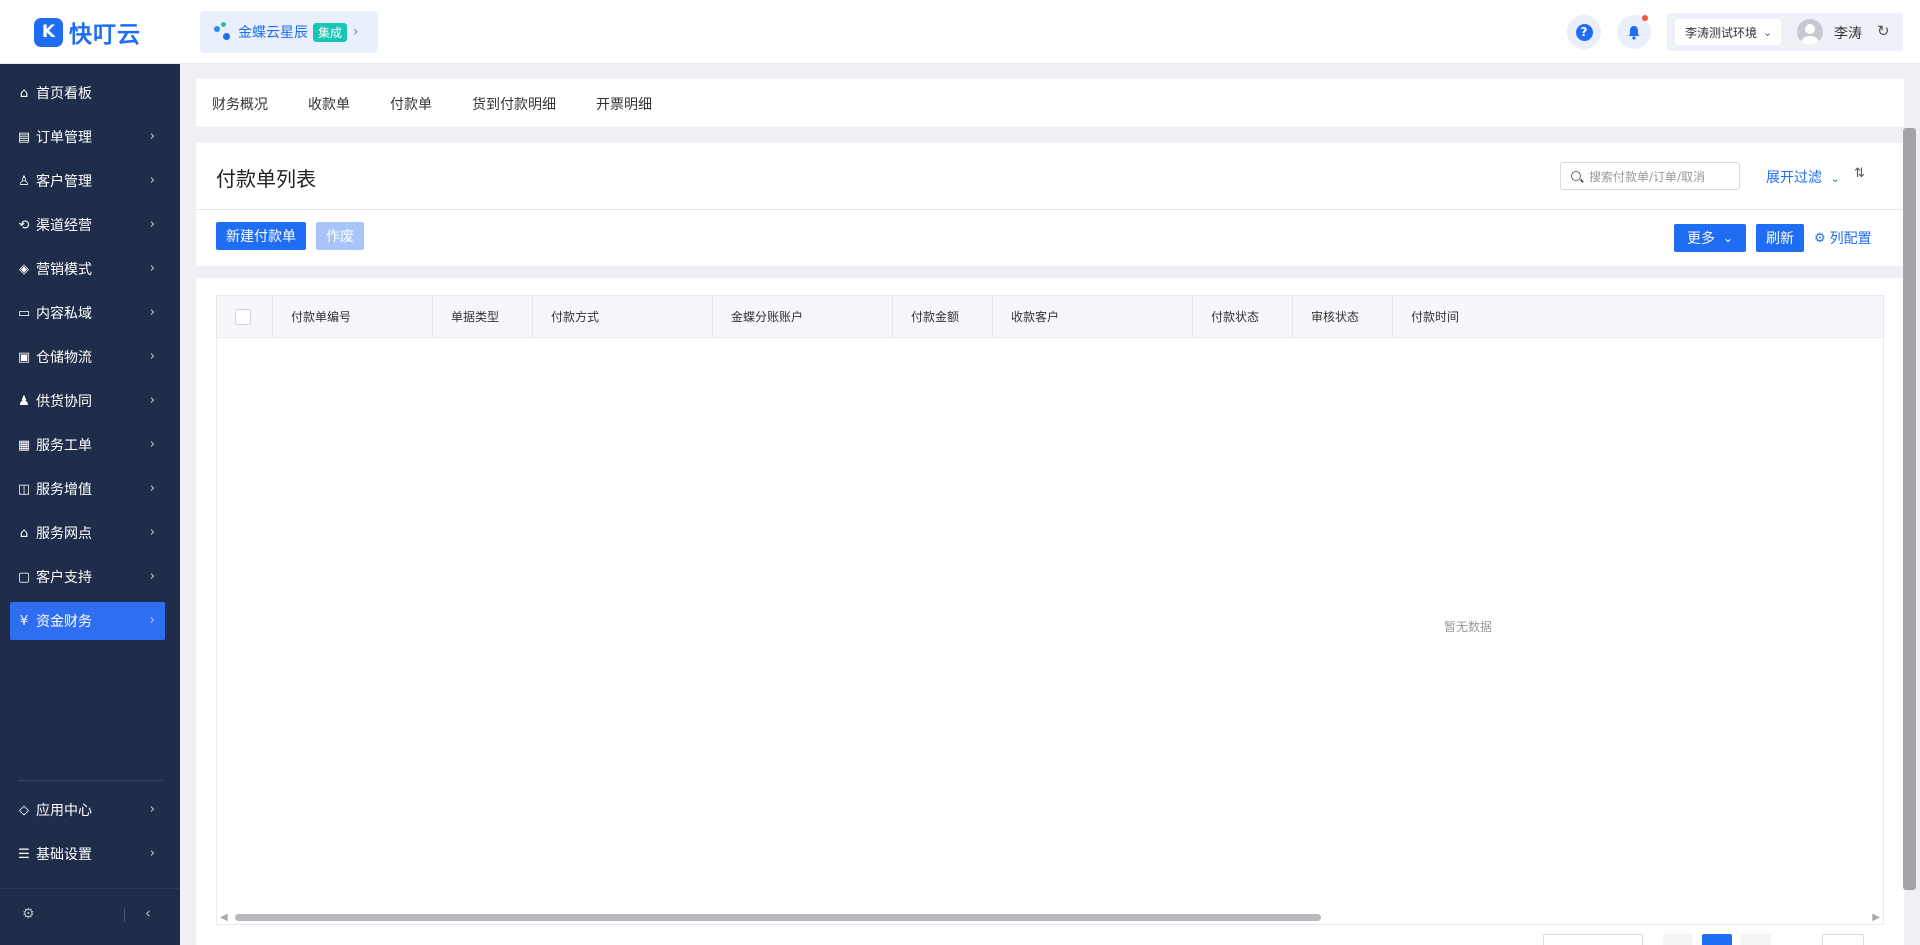  Describe the element at coordinates (64, 138) in the screenshot. I see `sidebar-item-label: 订单管理` at that location.